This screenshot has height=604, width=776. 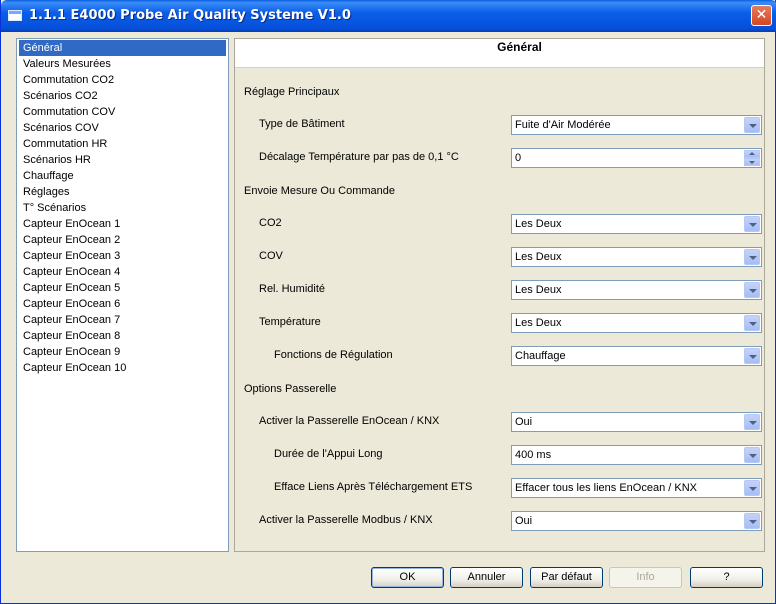 What do you see at coordinates (270, 223) in the screenshot?
I see `field-label: CO2` at bounding box center [270, 223].